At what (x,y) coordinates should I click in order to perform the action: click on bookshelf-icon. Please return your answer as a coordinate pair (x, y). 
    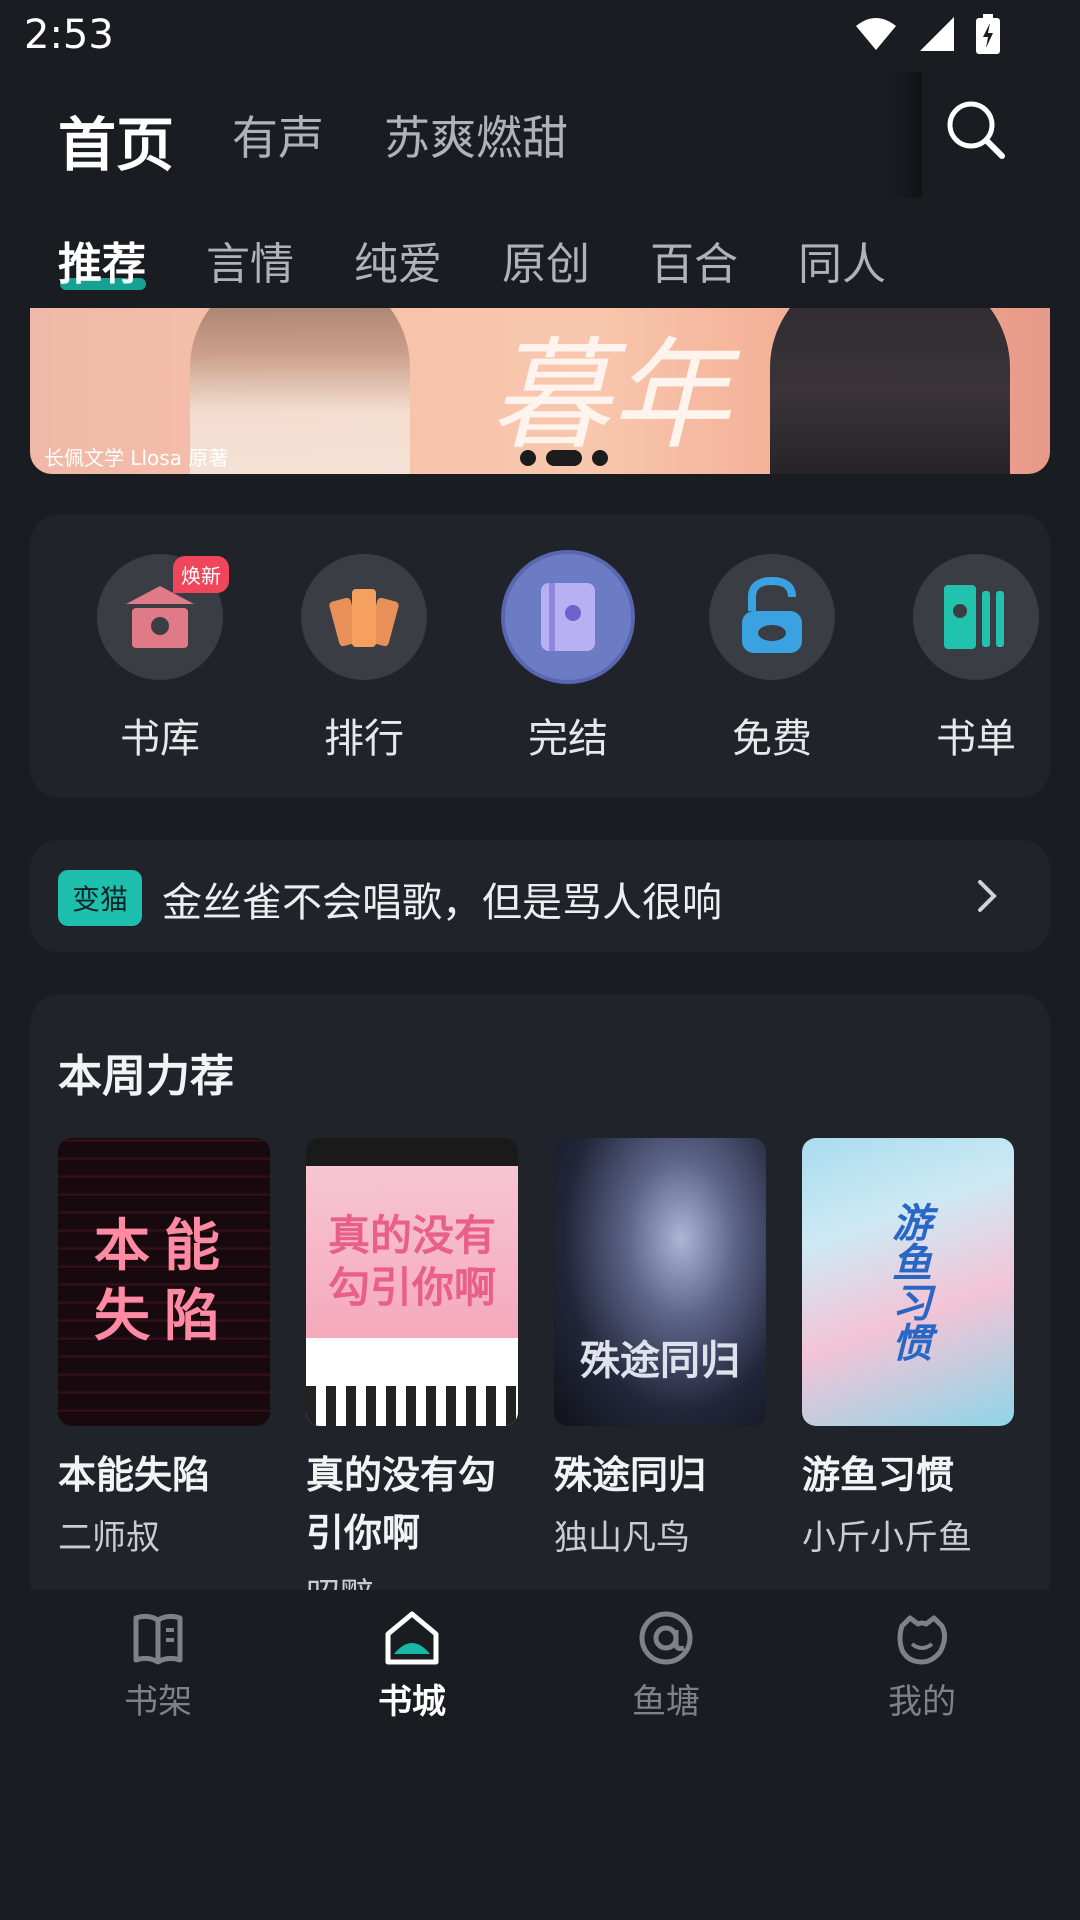
    Looking at the image, I should click on (158, 1639).